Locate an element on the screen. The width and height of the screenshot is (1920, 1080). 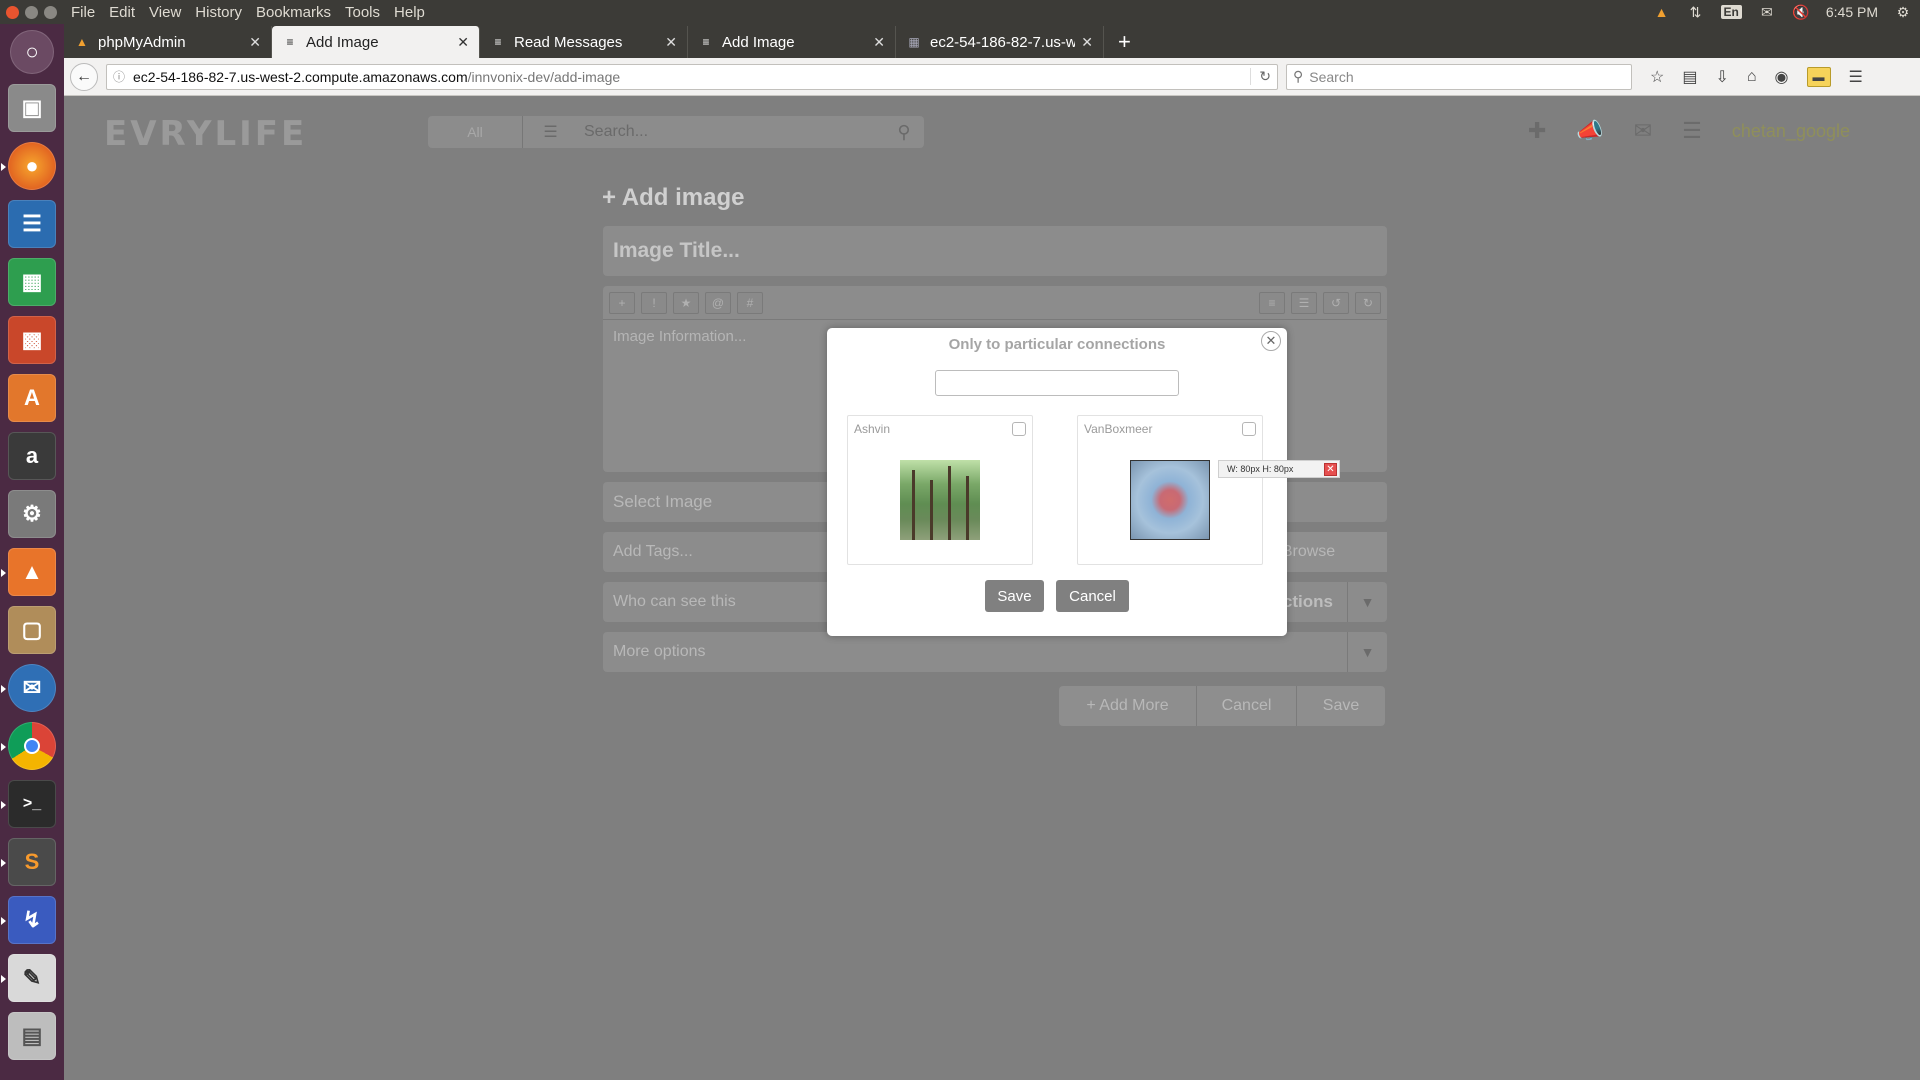
system-settings-icon: ⚙ is located at coordinates (32, 514).